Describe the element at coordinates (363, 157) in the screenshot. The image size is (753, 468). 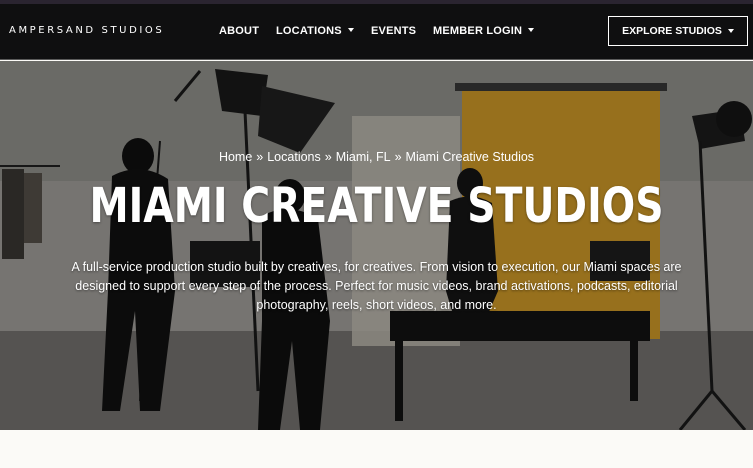
I see `breadcrumb-city: Miami, FL` at that location.